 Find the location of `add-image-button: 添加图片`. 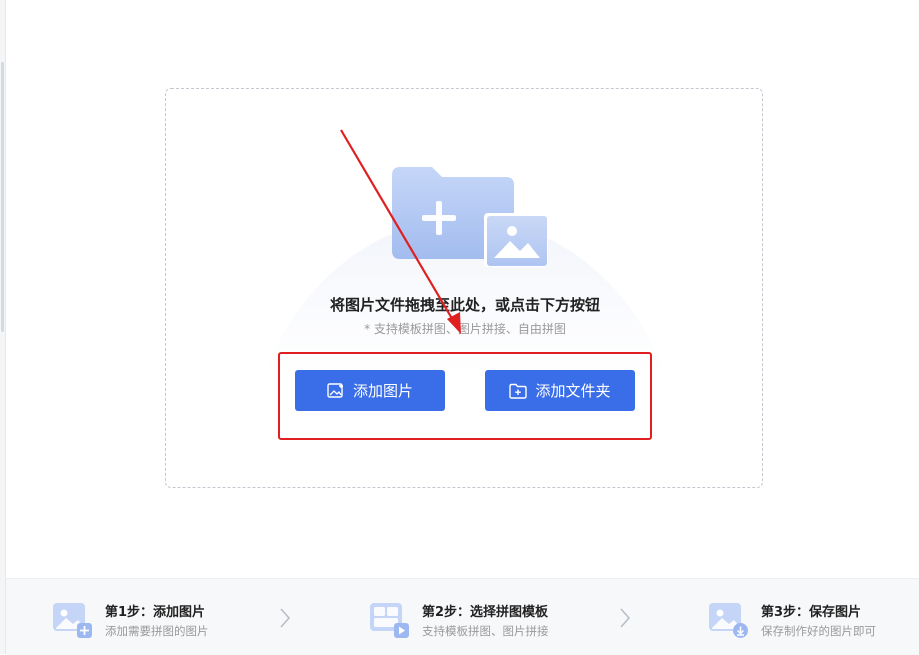

add-image-button: 添加图片 is located at coordinates (370, 390).